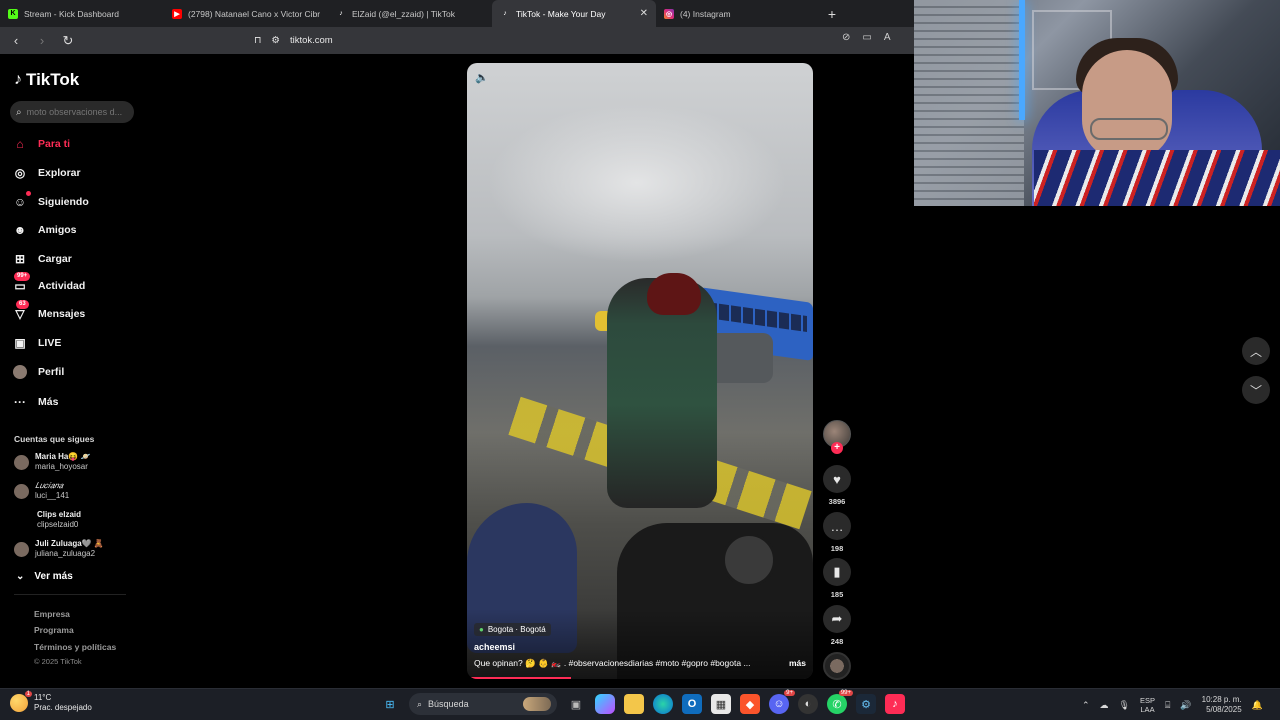 The width and height of the screenshot is (1280, 720). What do you see at coordinates (311, 40) in the screenshot?
I see `url-text: tiktok.com` at bounding box center [311, 40].